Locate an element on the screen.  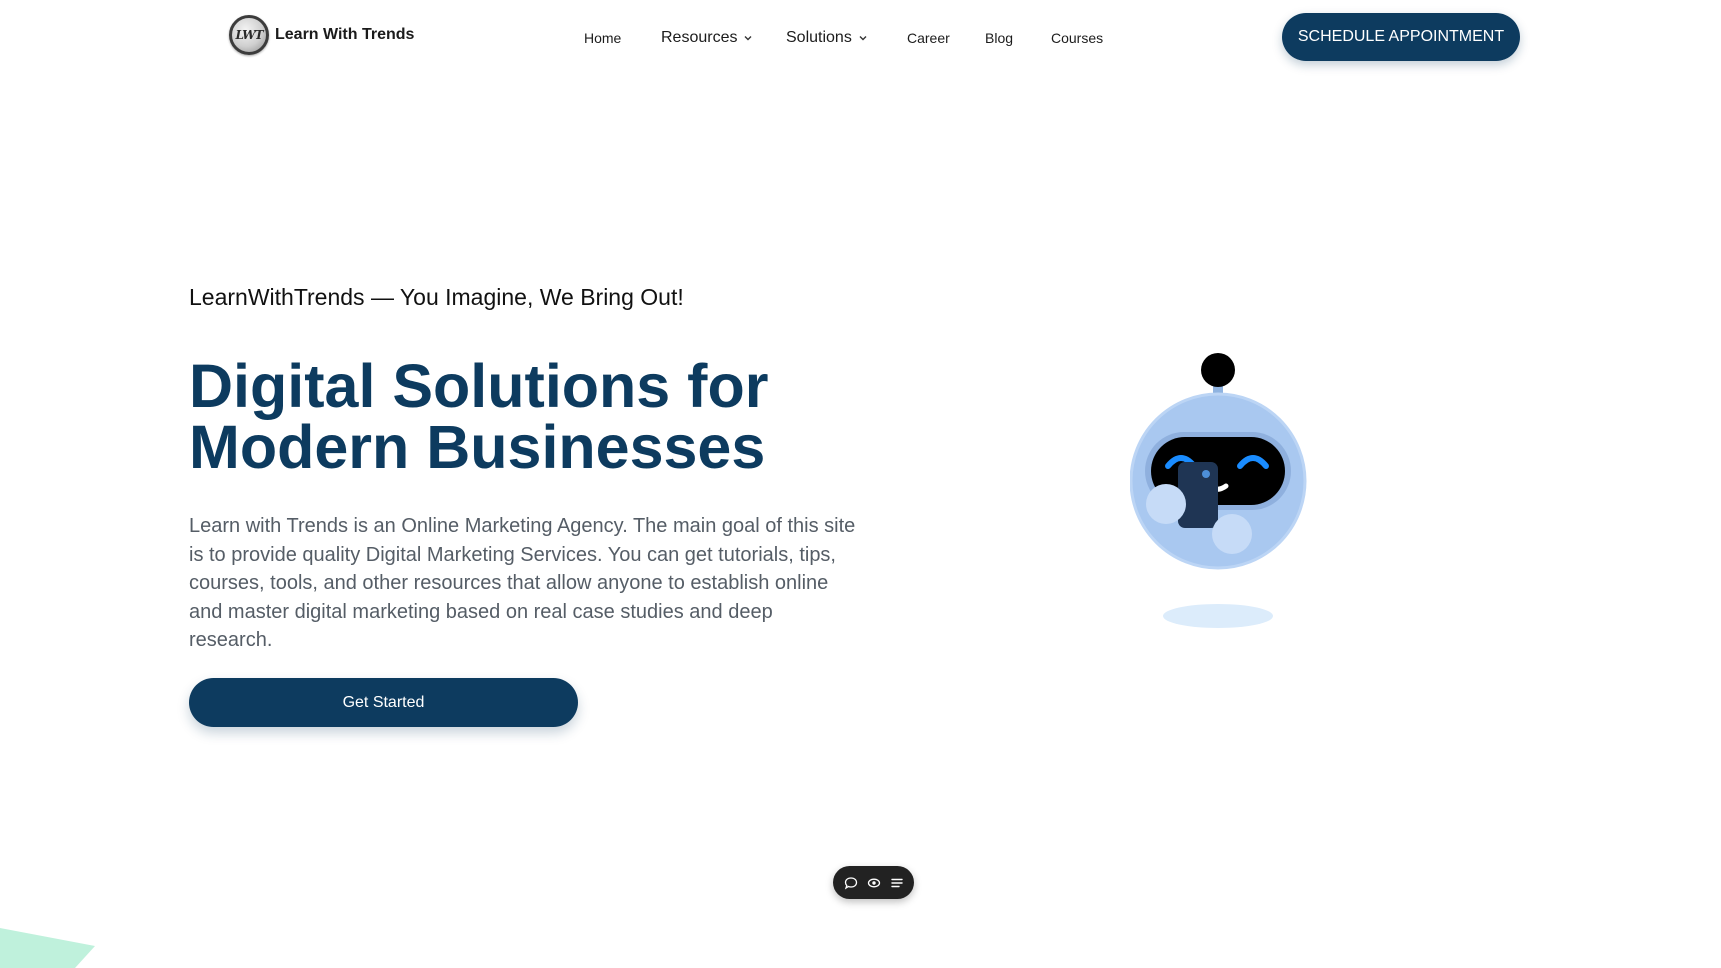
nav-career: Career is located at coordinates (928, 38).